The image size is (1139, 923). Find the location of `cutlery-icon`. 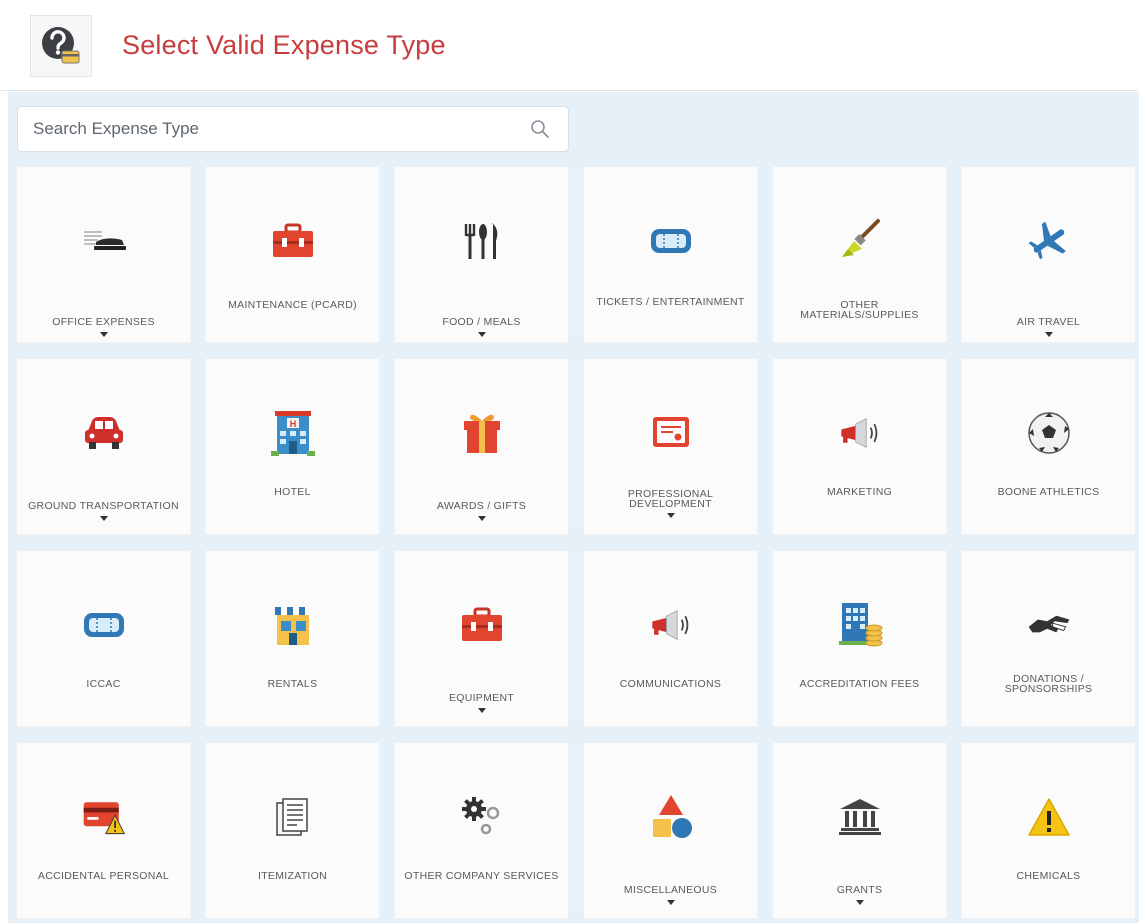

cutlery-icon is located at coordinates (482, 241).